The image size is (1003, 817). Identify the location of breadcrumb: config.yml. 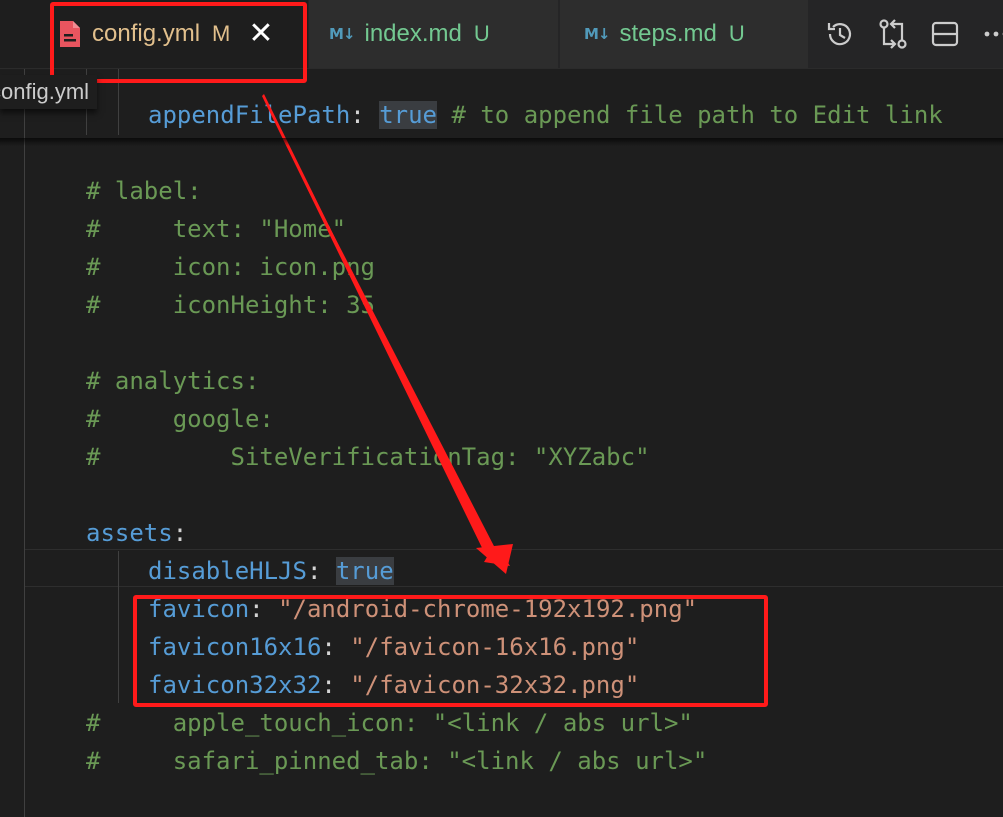
(49, 92).